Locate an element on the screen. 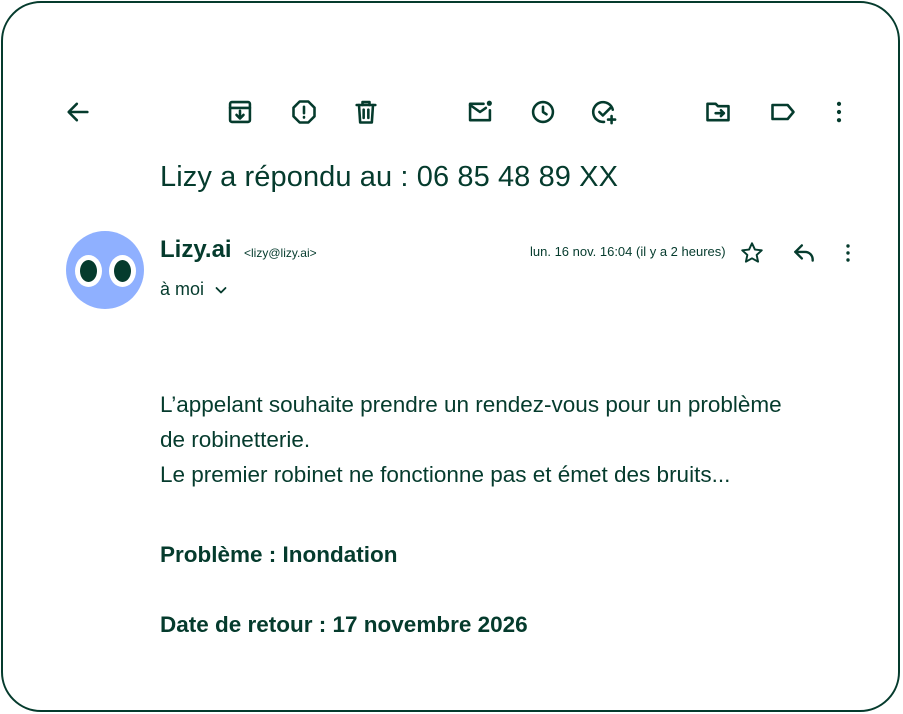  star-button is located at coordinates (752, 253).